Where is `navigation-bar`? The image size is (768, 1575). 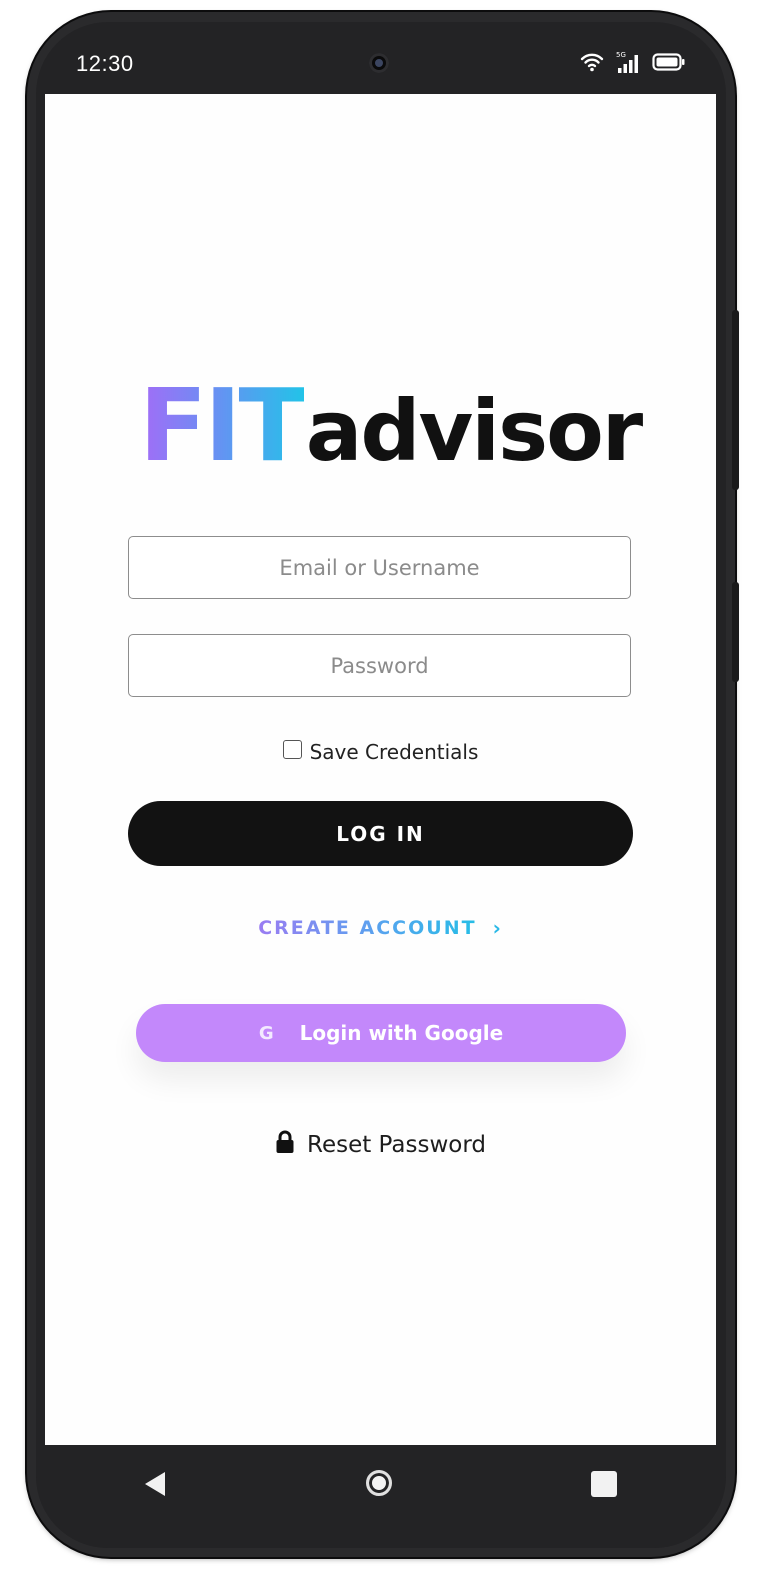
navigation-bar is located at coordinates (381, 1496).